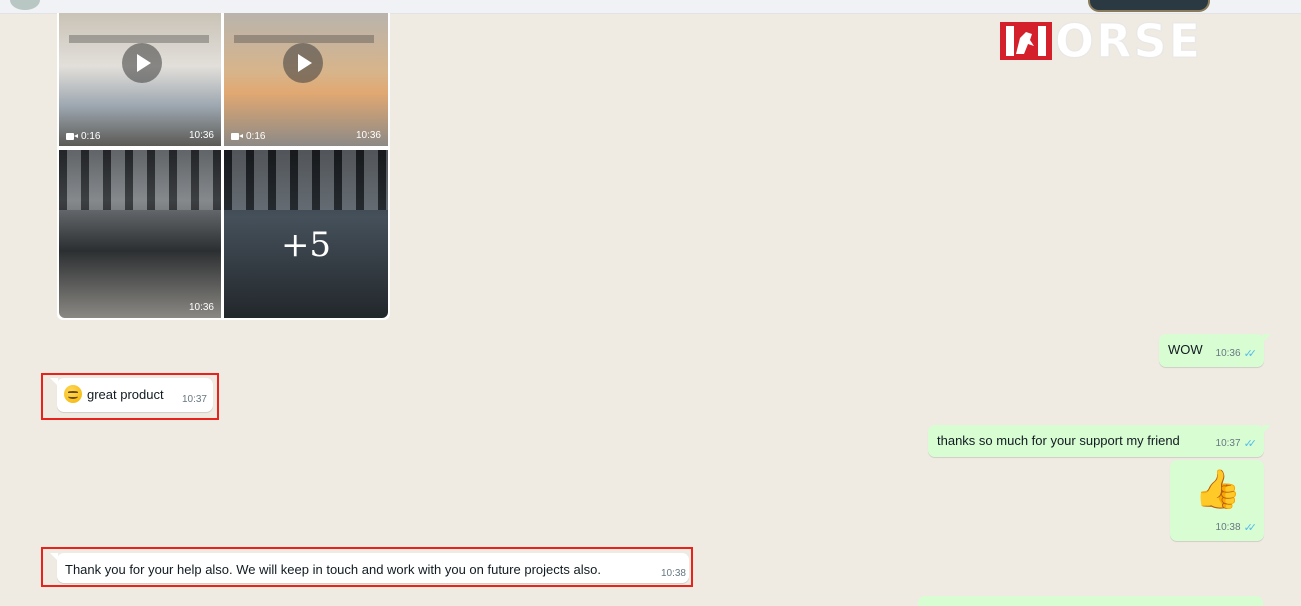 The height and width of the screenshot is (606, 1301). I want to click on horse-logo-icon, so click(1026, 41).